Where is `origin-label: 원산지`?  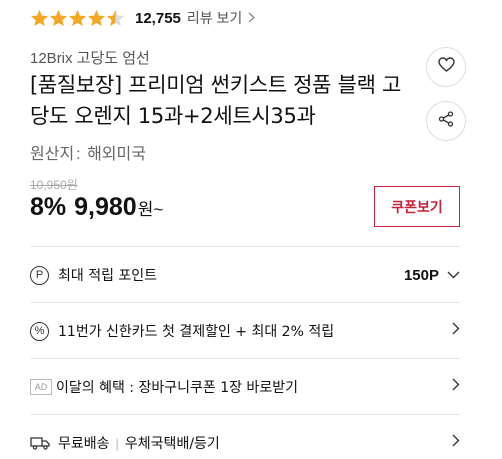
origin-label: 원산지 is located at coordinates (52, 154).